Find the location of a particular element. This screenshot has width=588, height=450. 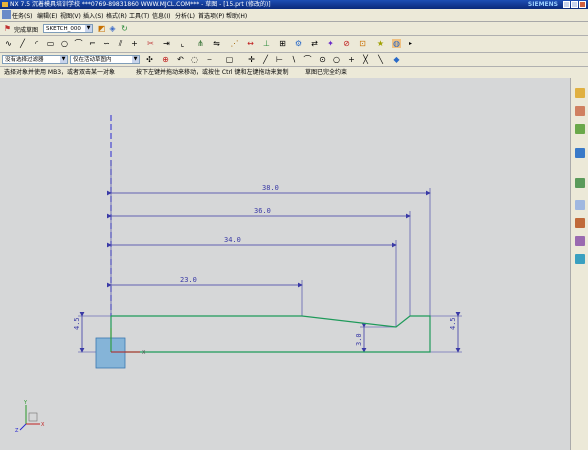

finish-sketch-flag-icon: ⚑ is located at coordinates (7, 28).